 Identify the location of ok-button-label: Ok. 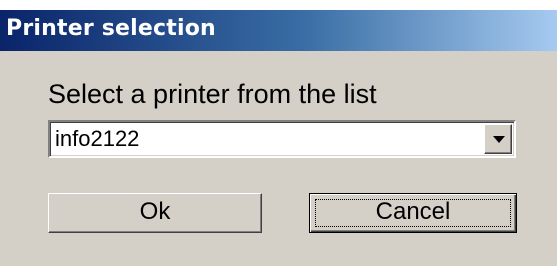
(155, 211).